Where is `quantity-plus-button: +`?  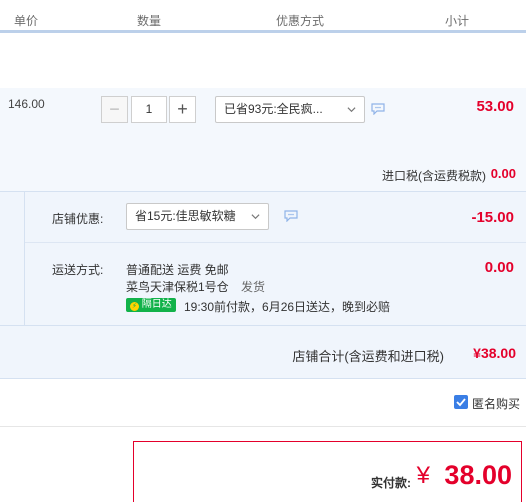
quantity-plus-button: + is located at coordinates (182, 109).